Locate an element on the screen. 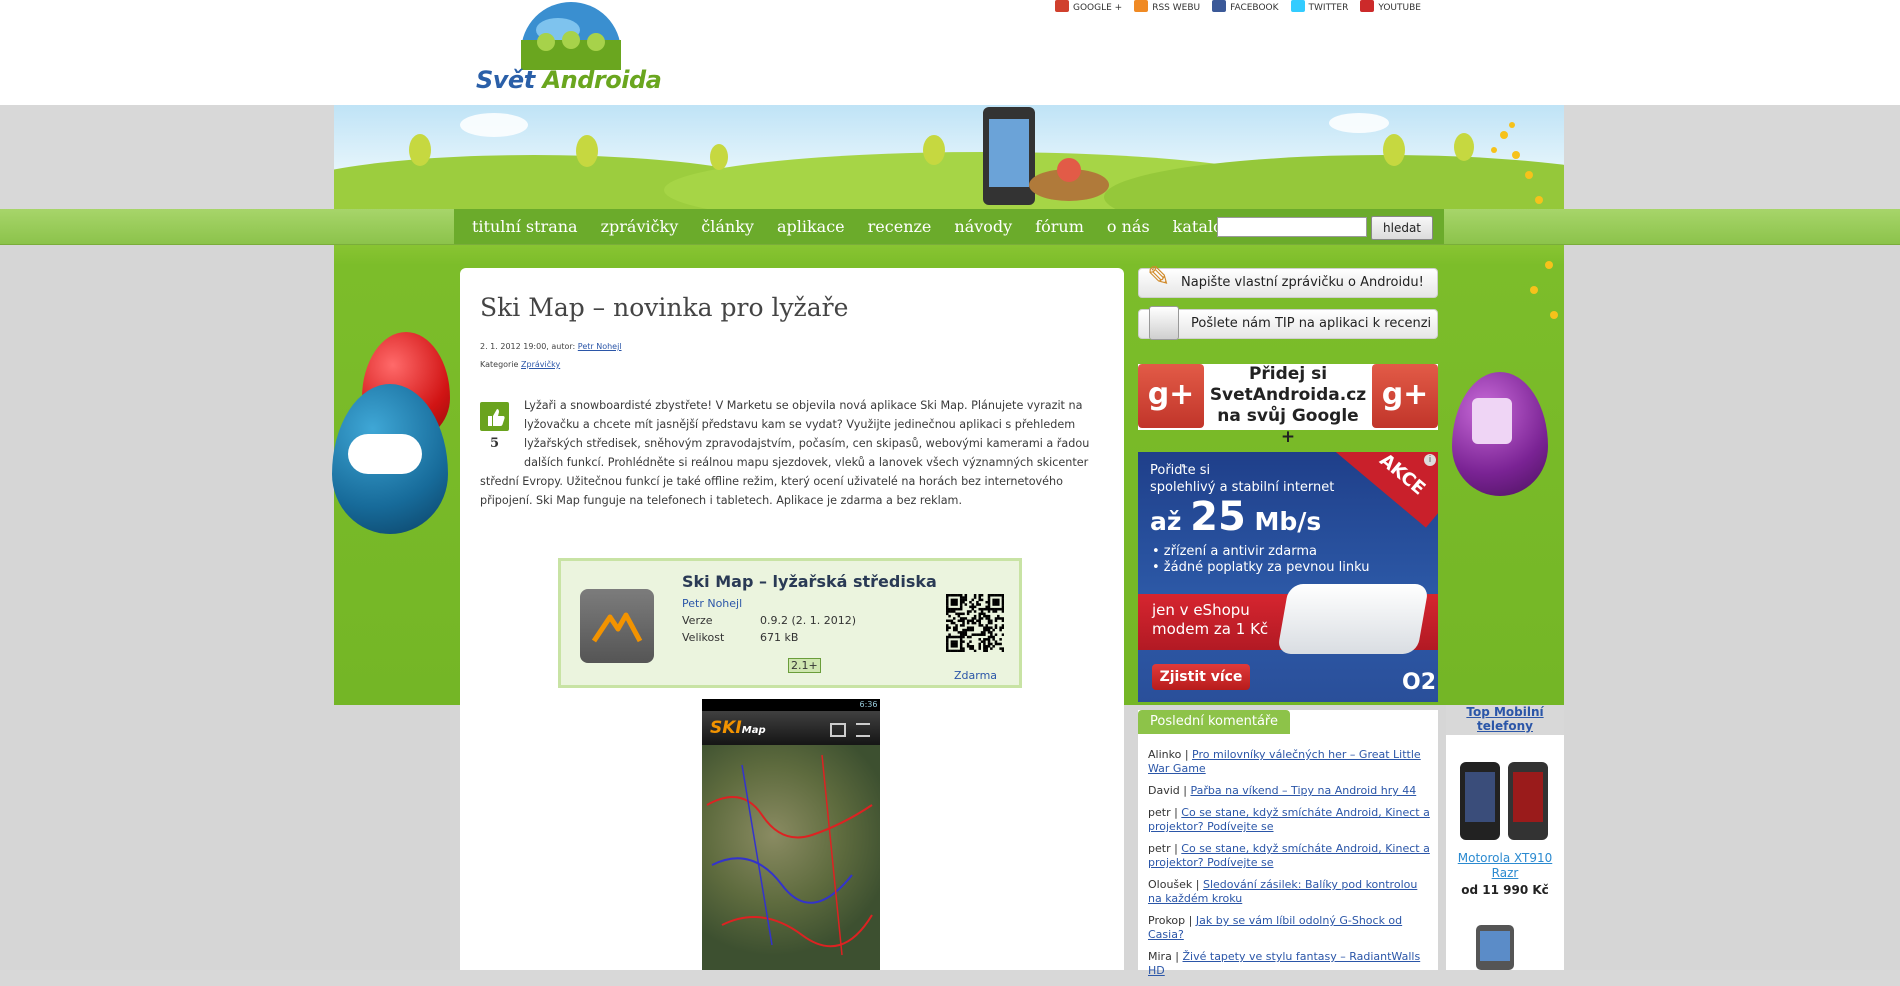  ad-info-icon: i is located at coordinates (1430, 460).